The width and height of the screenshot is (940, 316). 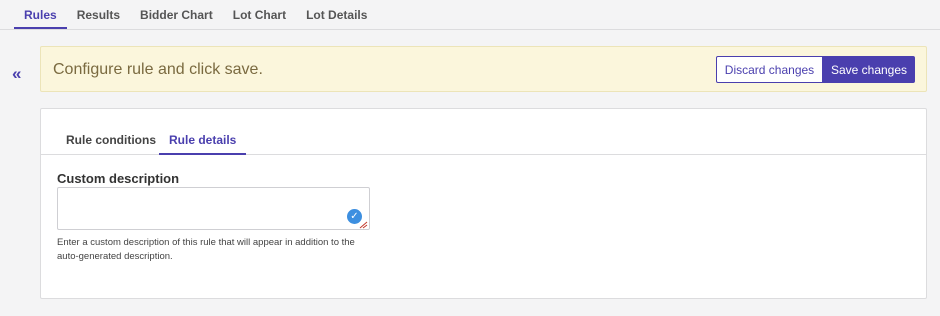 What do you see at coordinates (483, 132) in the screenshot?
I see `rule-tab-bar: Rule conditions Rule details` at bounding box center [483, 132].